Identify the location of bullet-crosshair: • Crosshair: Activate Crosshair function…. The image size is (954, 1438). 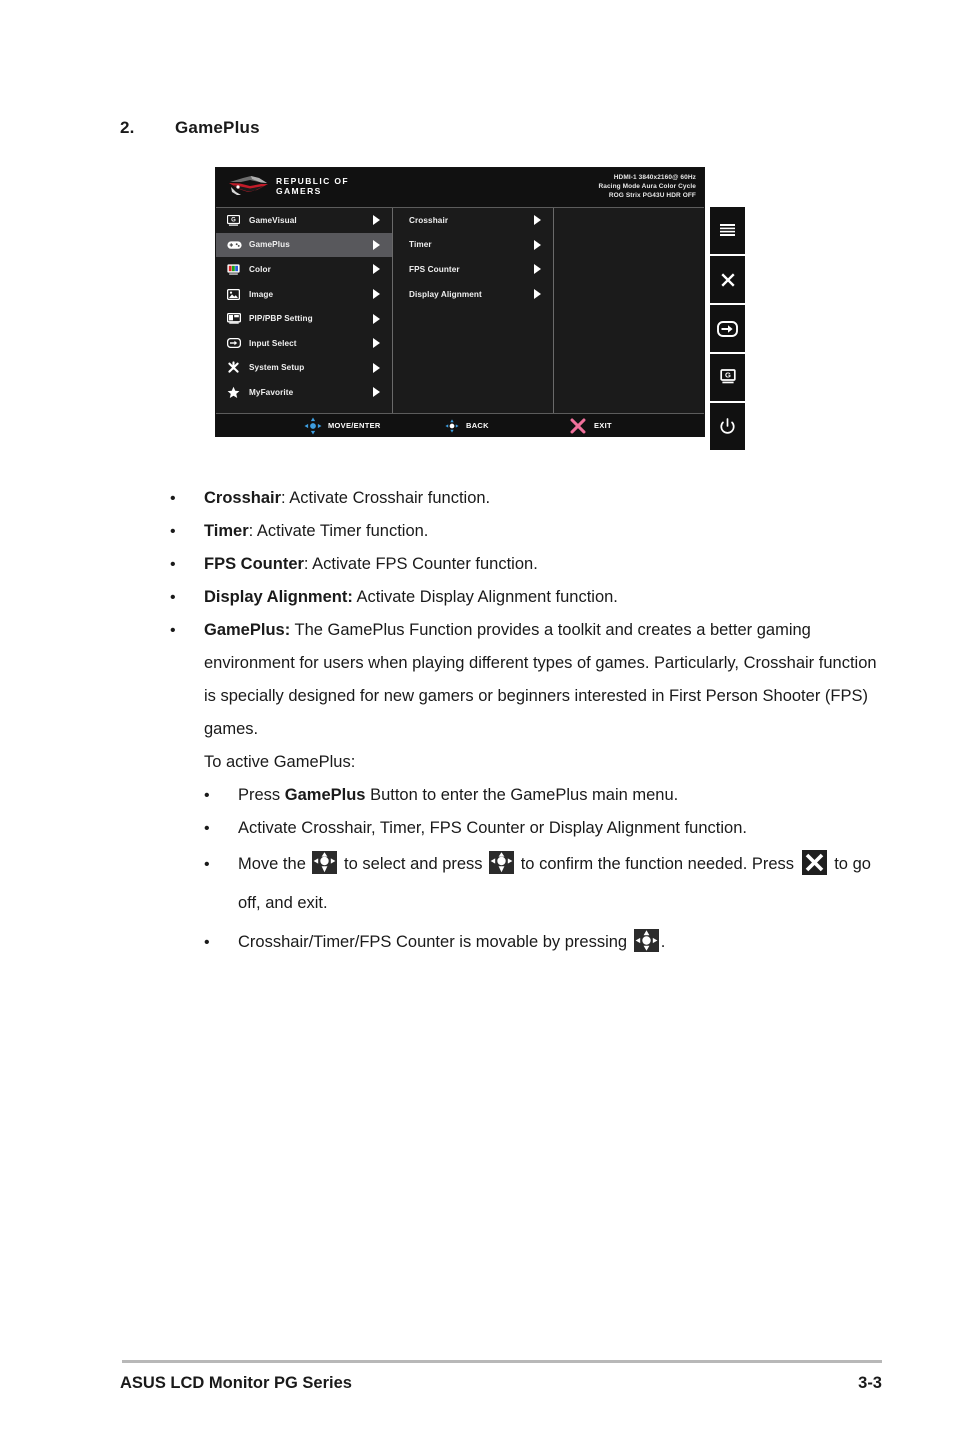
(500, 498).